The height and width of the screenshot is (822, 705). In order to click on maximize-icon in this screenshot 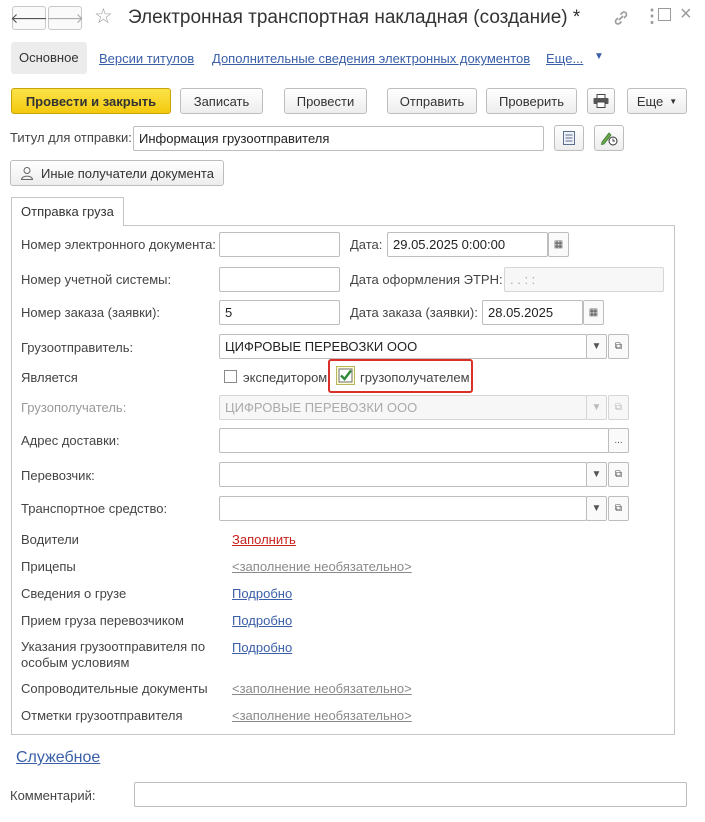, I will do `click(664, 14)`.